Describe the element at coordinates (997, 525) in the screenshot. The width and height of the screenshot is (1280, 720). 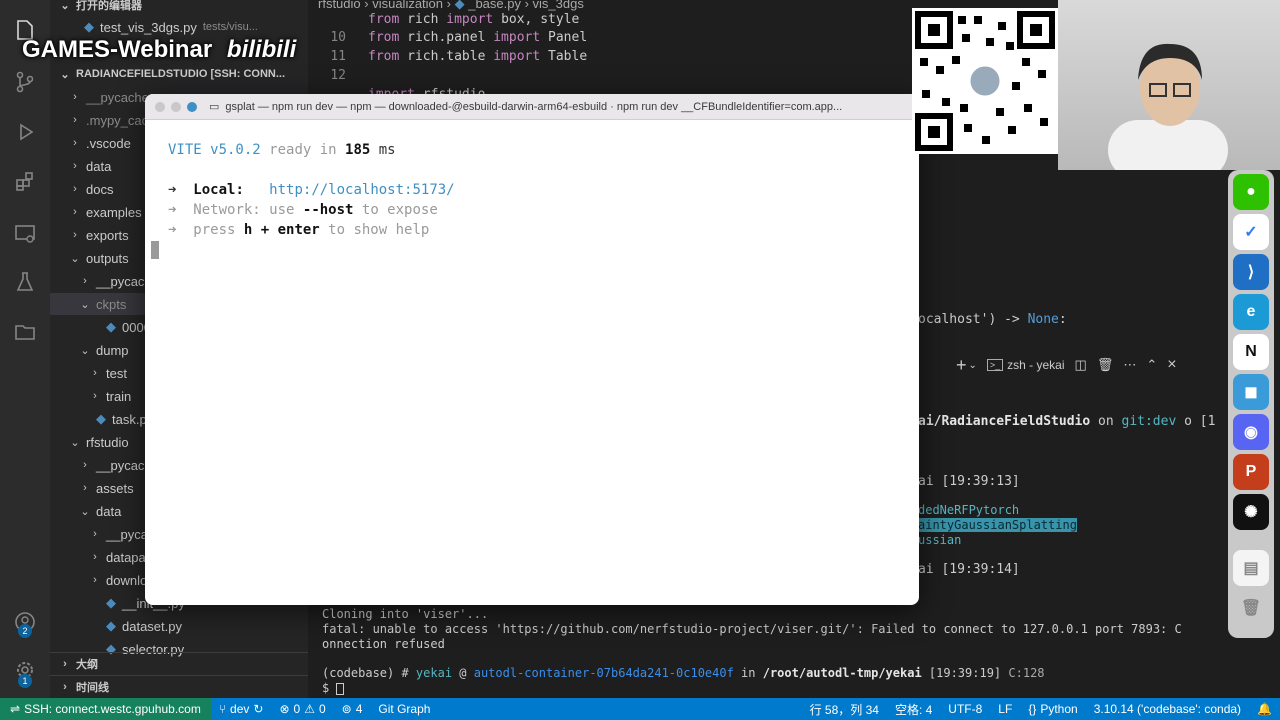
I see `terminal-repo-item-highlighted: aintyGaussianSplatting` at that location.